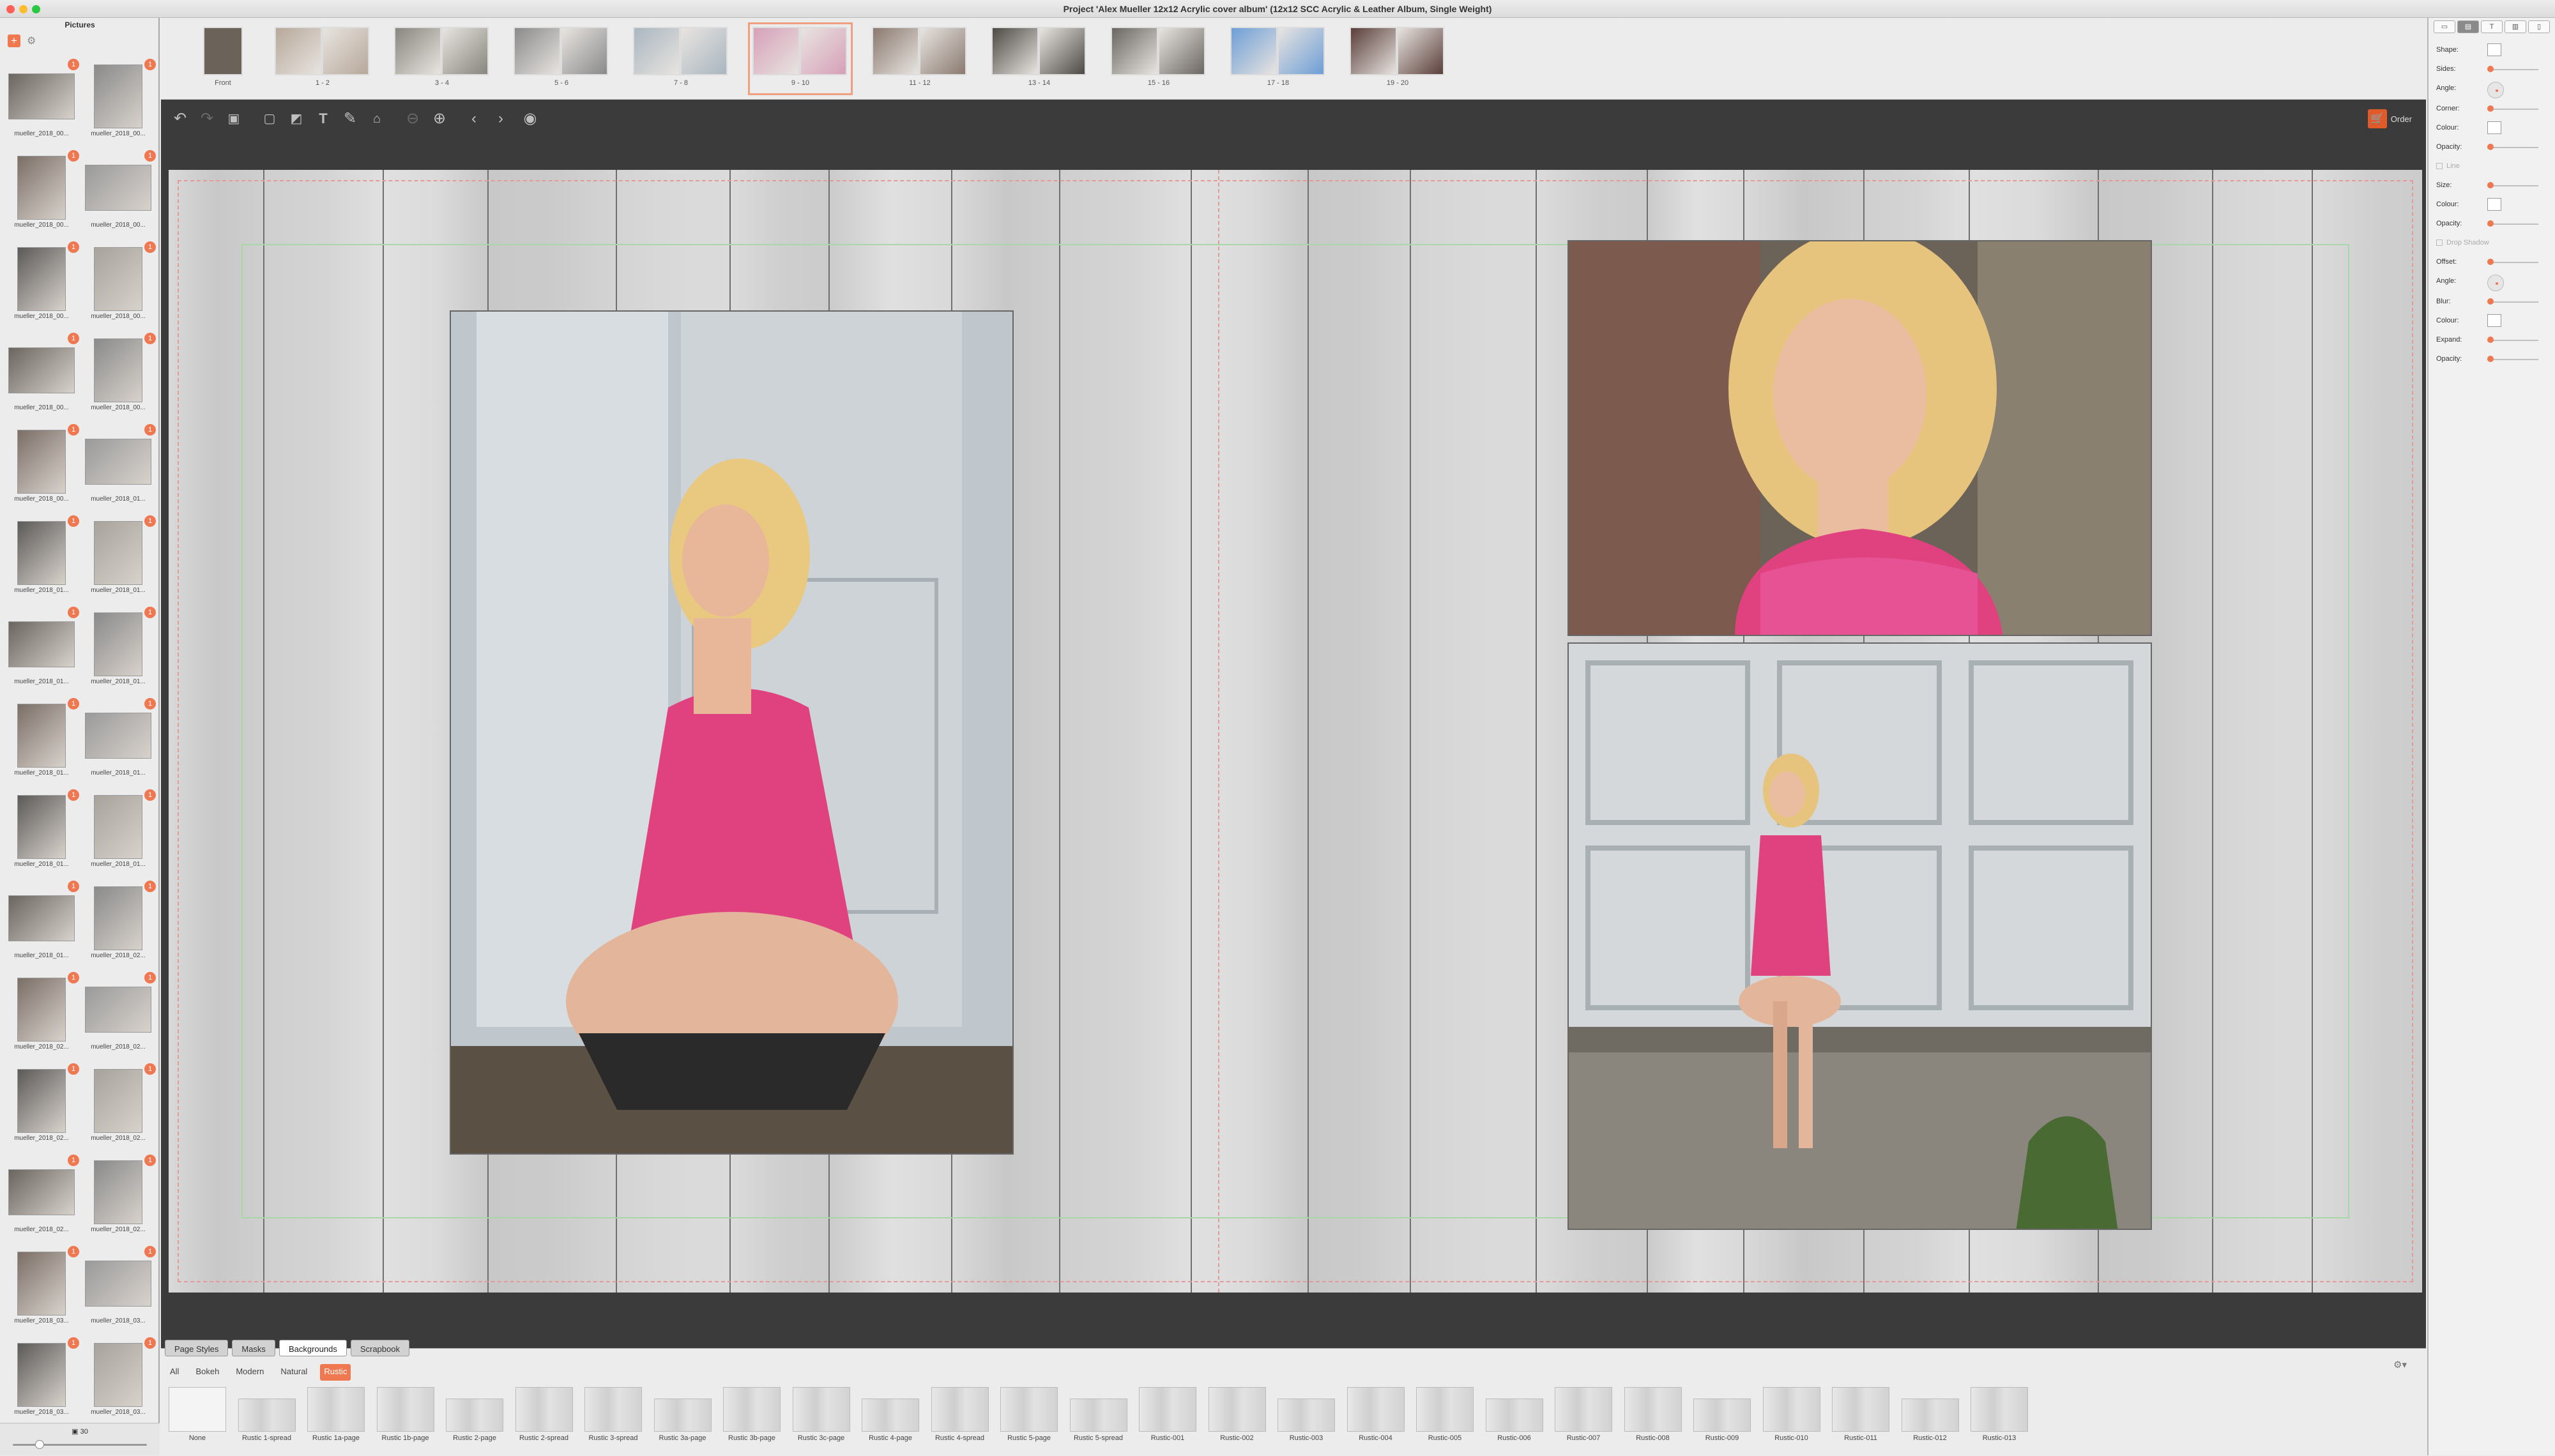 The image size is (2555, 1456). I want to click on background-swatch: Rustic-008, so click(1653, 1414).